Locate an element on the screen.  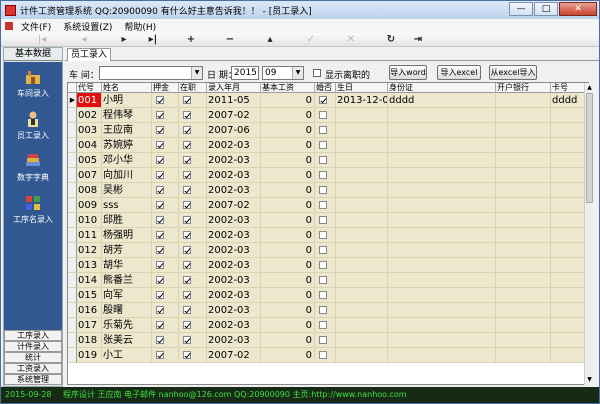
btn-statistics: 统计 is located at coordinates (33, 357).